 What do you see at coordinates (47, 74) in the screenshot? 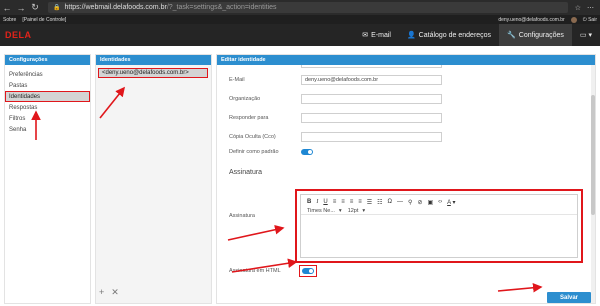
I see `settings-item-preferences: Preferências` at bounding box center [47, 74].